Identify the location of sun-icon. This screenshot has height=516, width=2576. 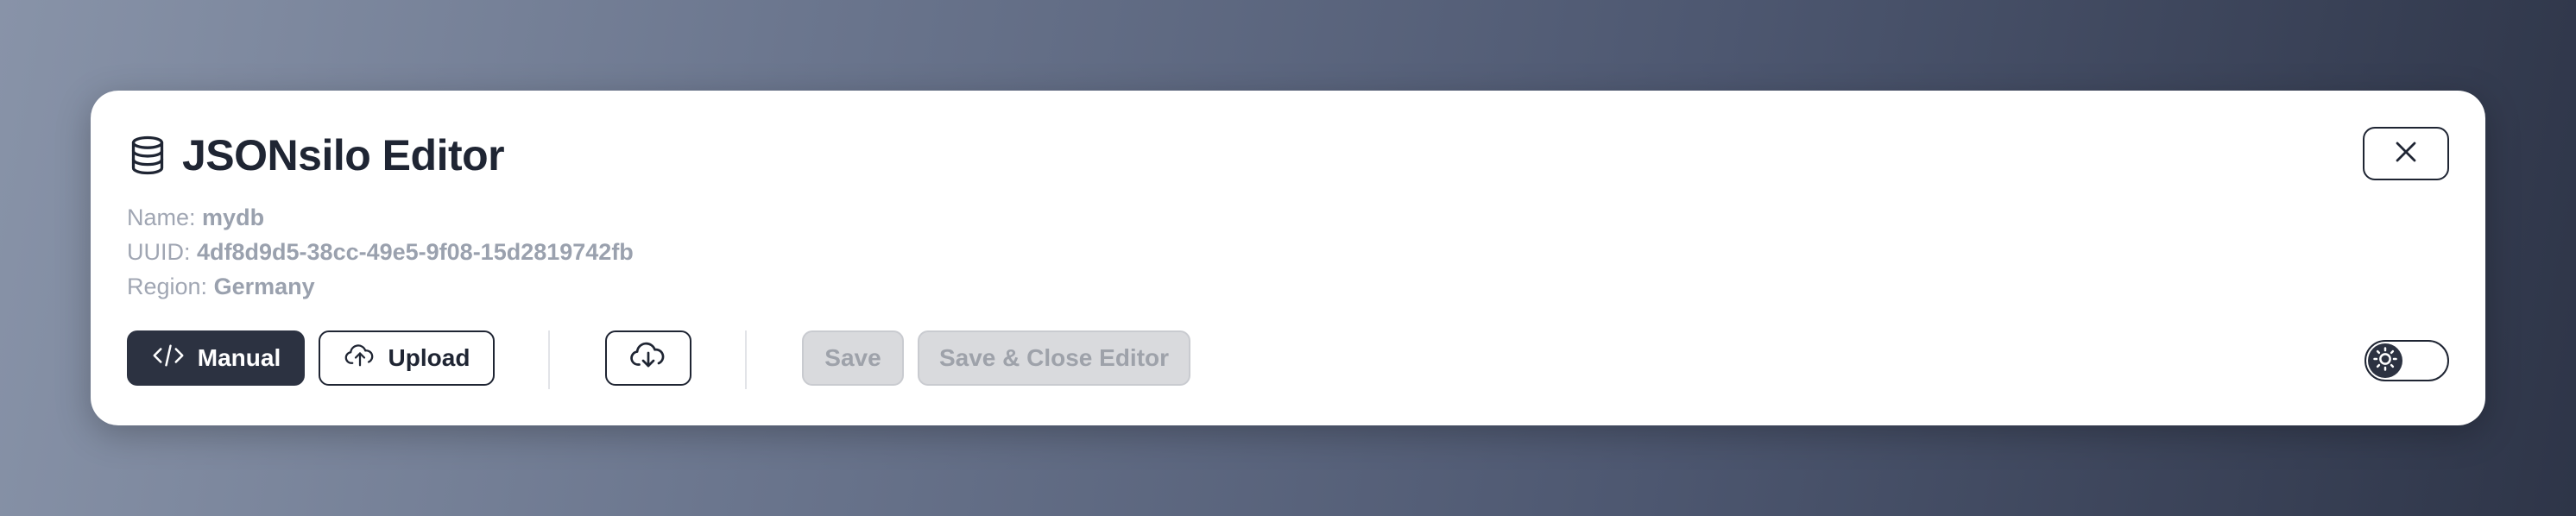
(2385, 361).